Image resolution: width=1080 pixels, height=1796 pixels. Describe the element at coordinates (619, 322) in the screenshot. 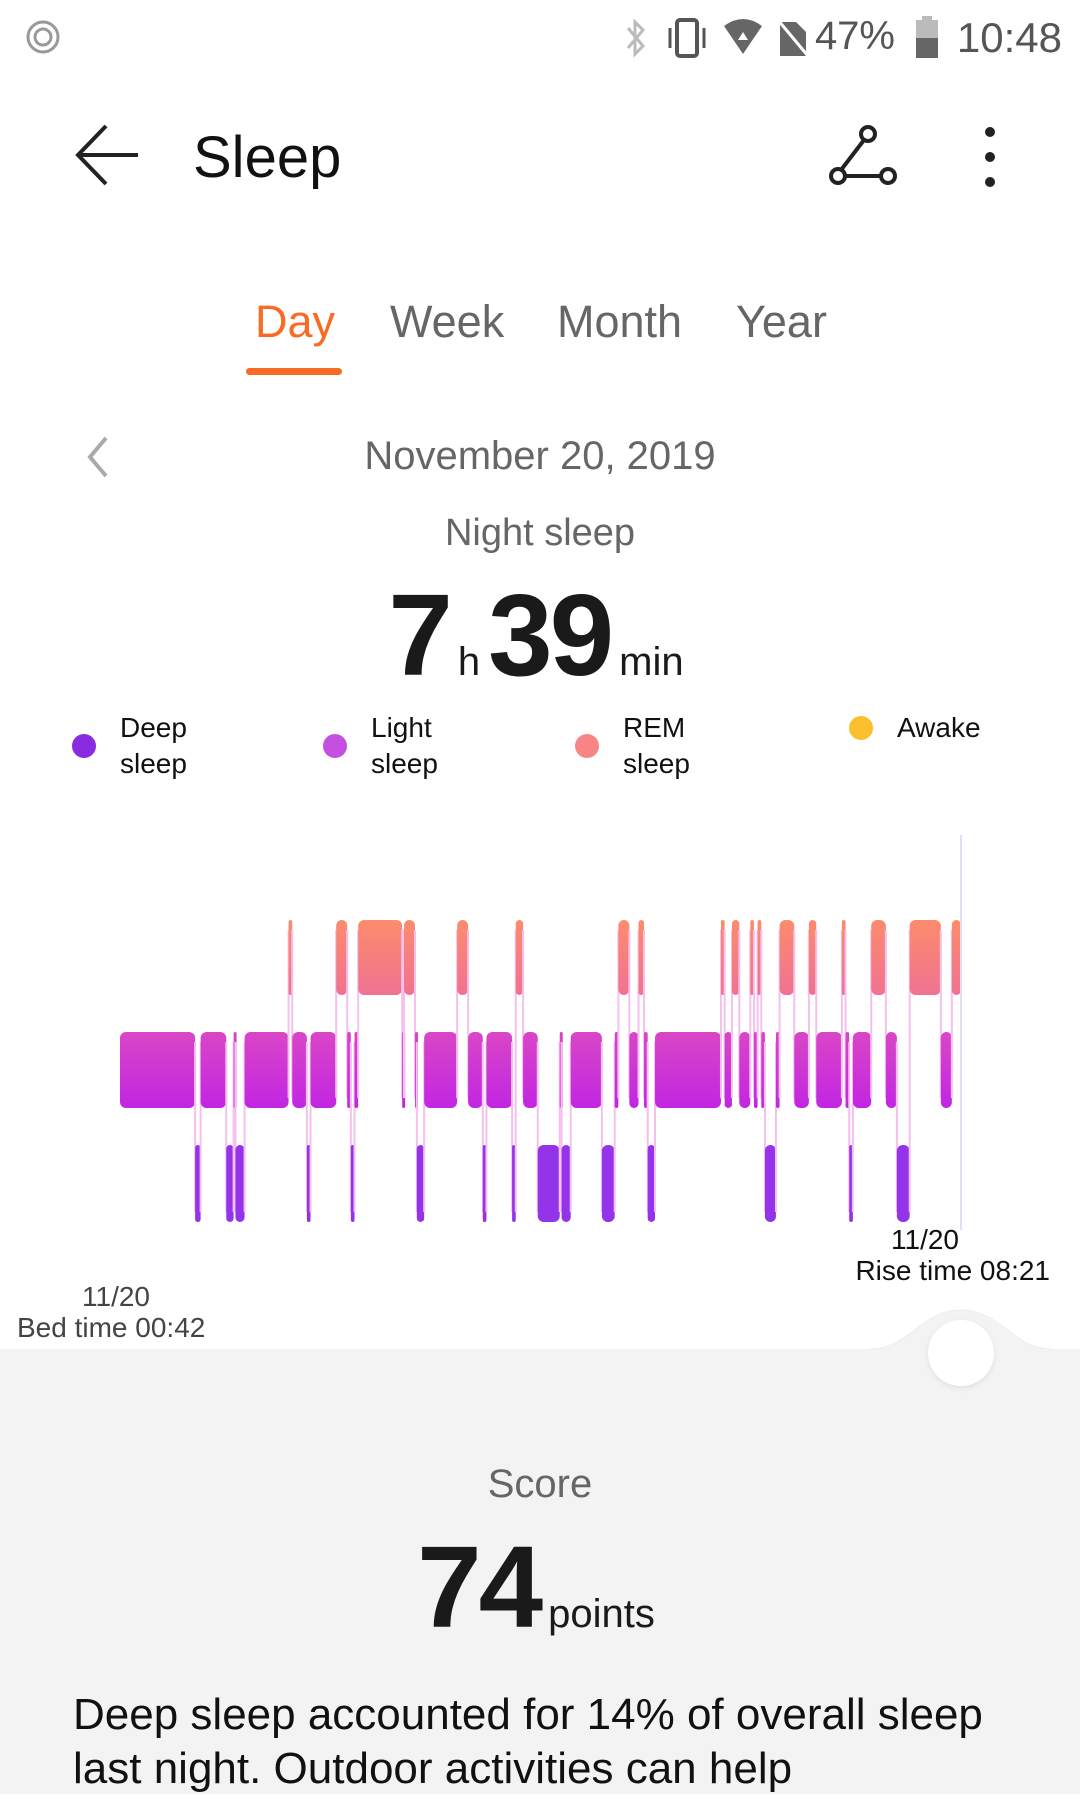

I see `tab-month: Month` at that location.